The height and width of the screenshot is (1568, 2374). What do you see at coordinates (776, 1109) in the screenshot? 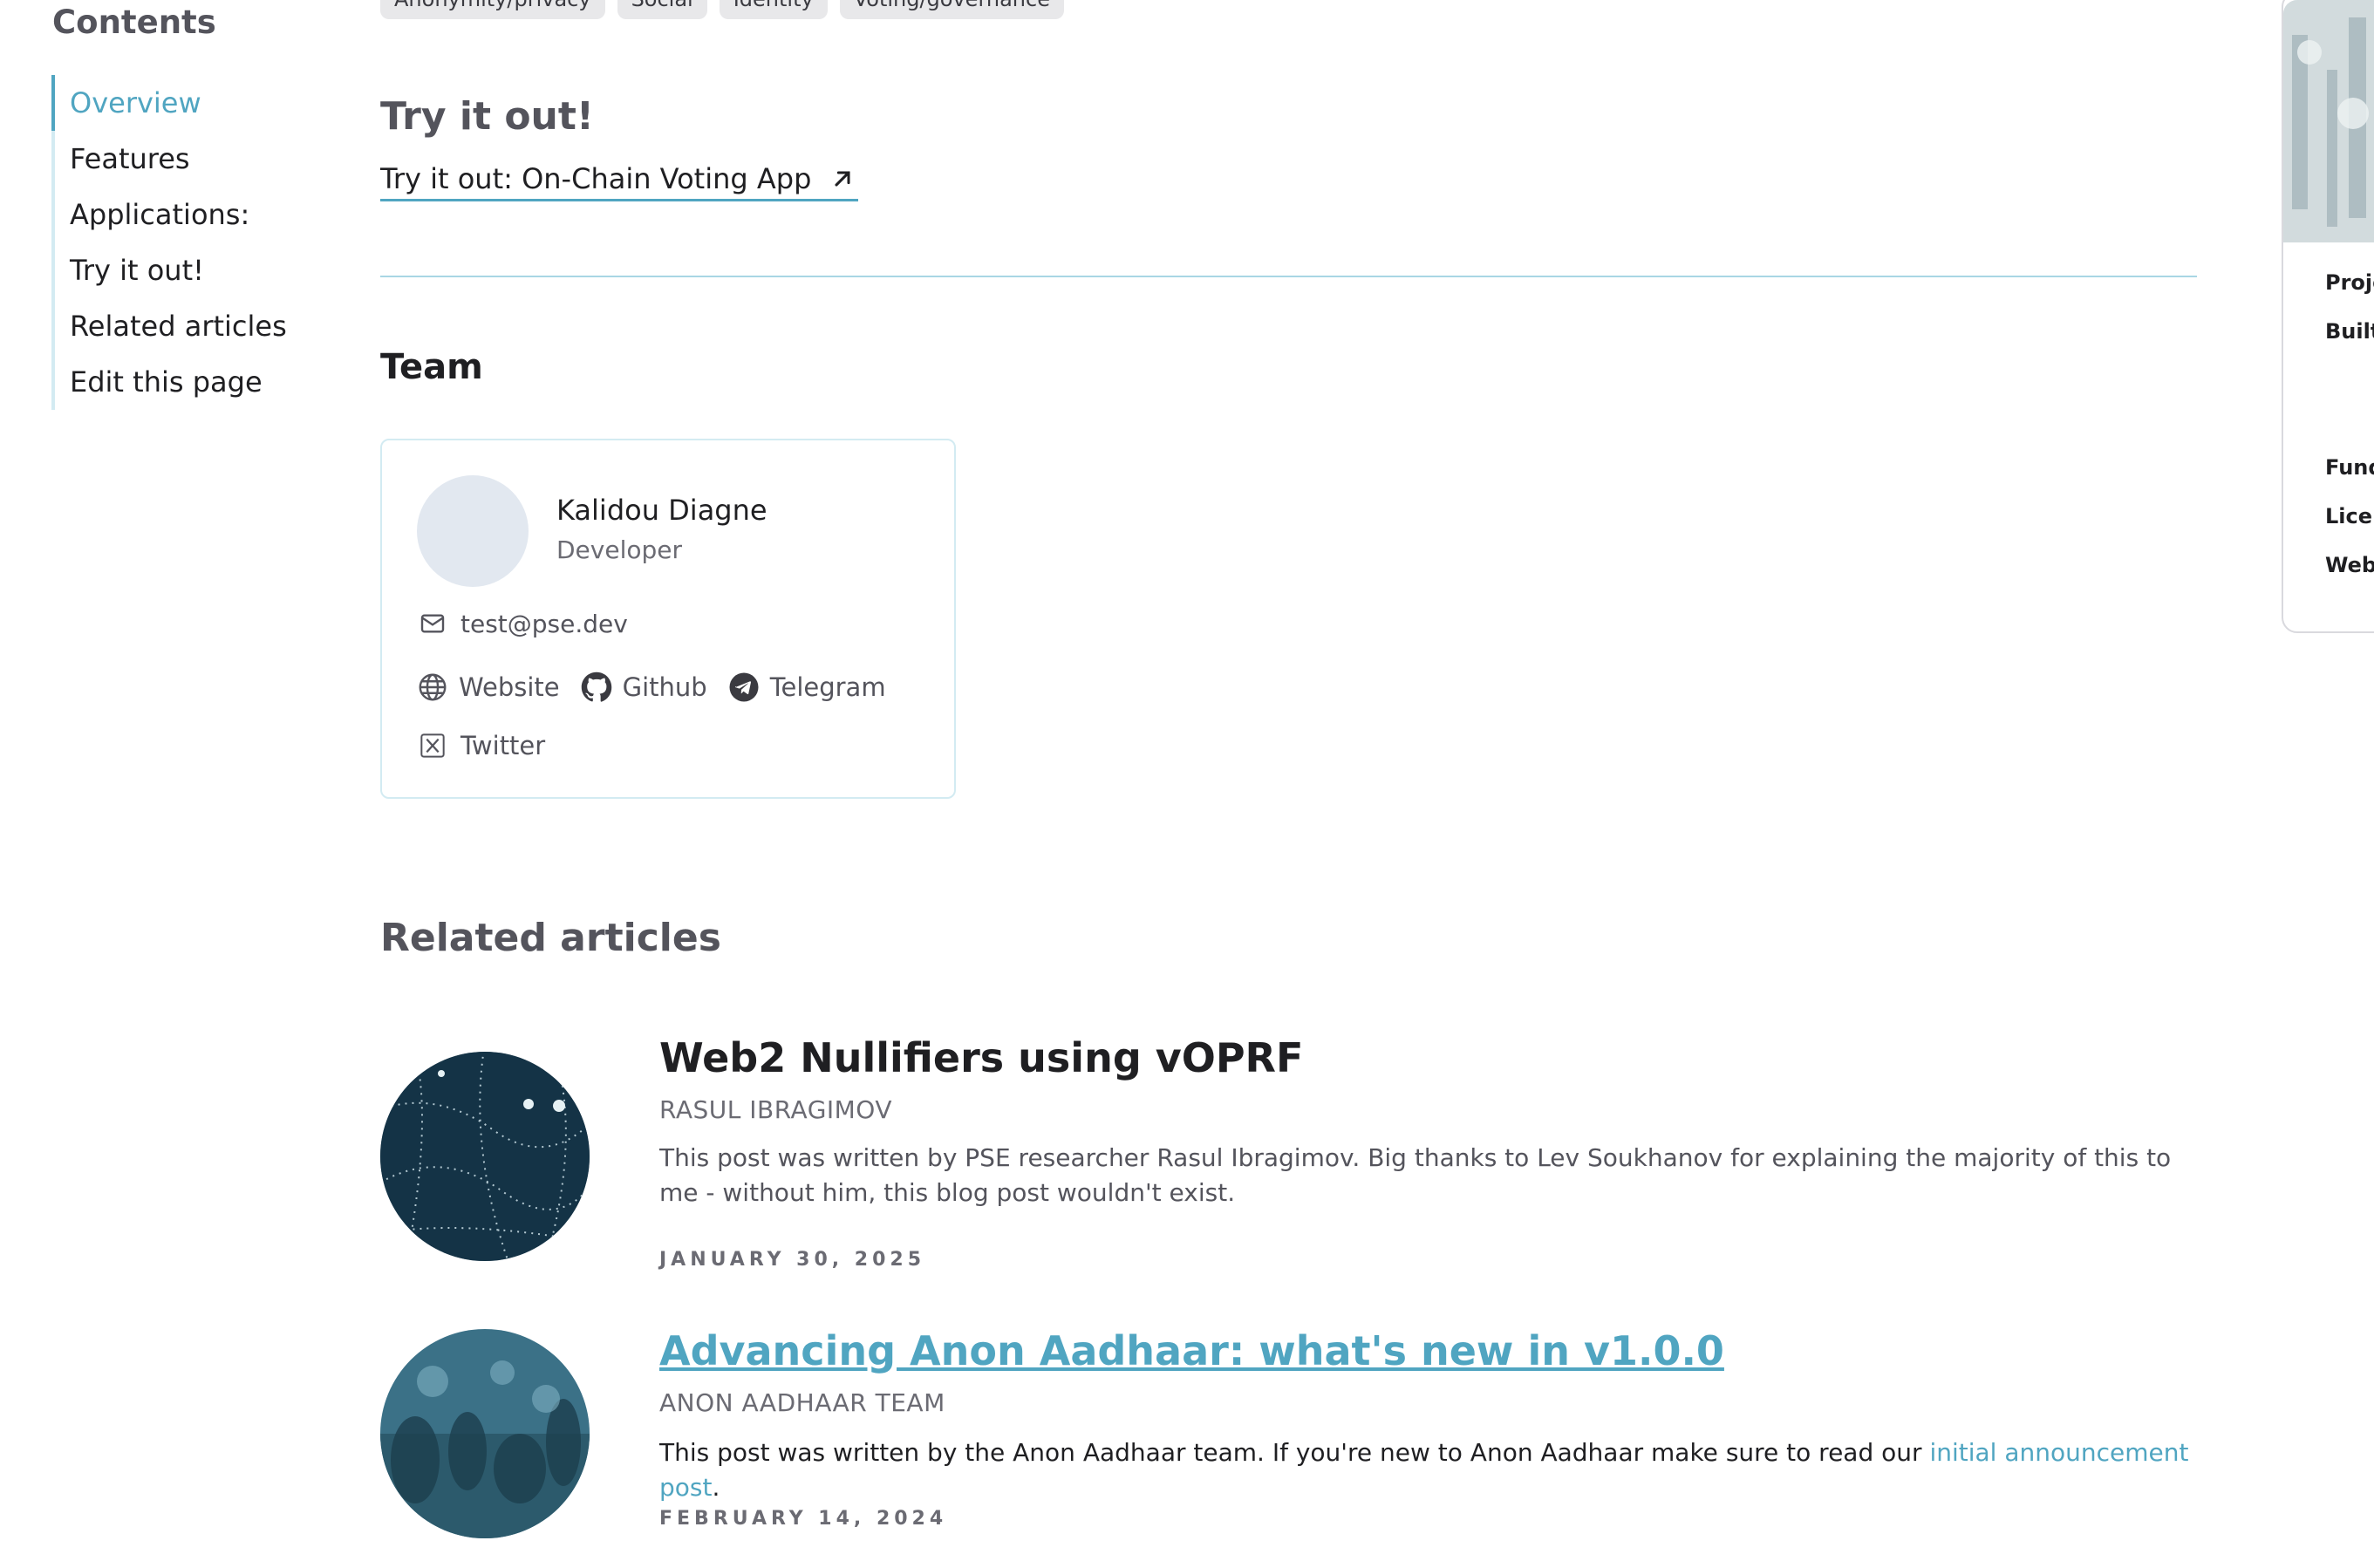
I see `article-author: RASUL IBRAGIMOV` at bounding box center [776, 1109].